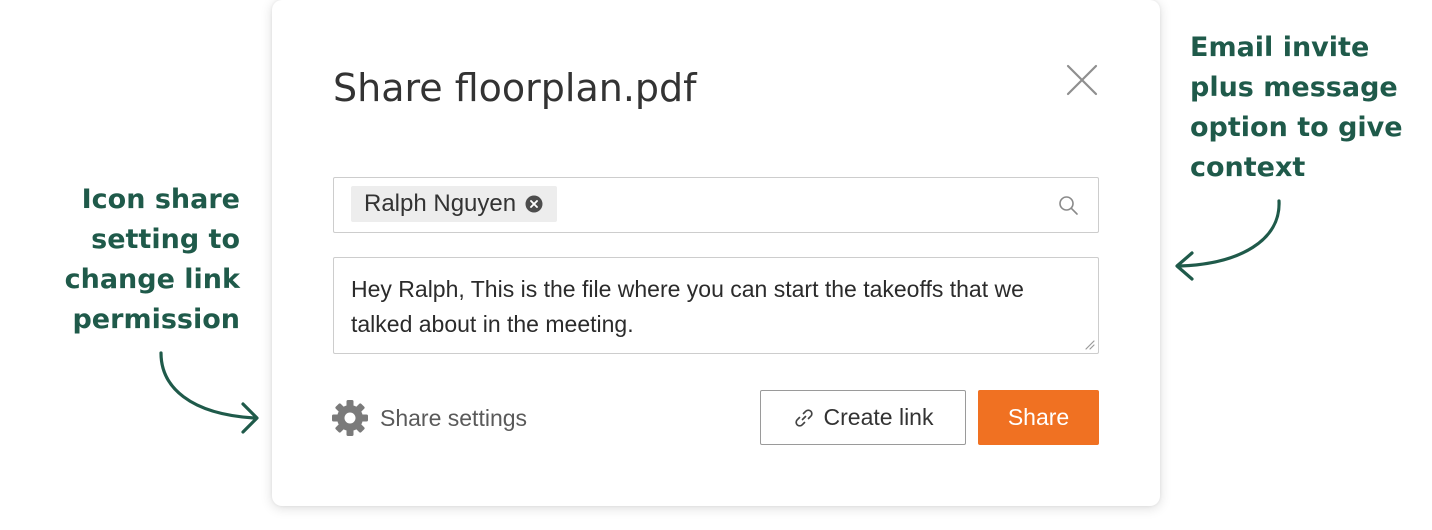 The image size is (1432, 530). I want to click on resize-handle-icon, so click(1089, 344).